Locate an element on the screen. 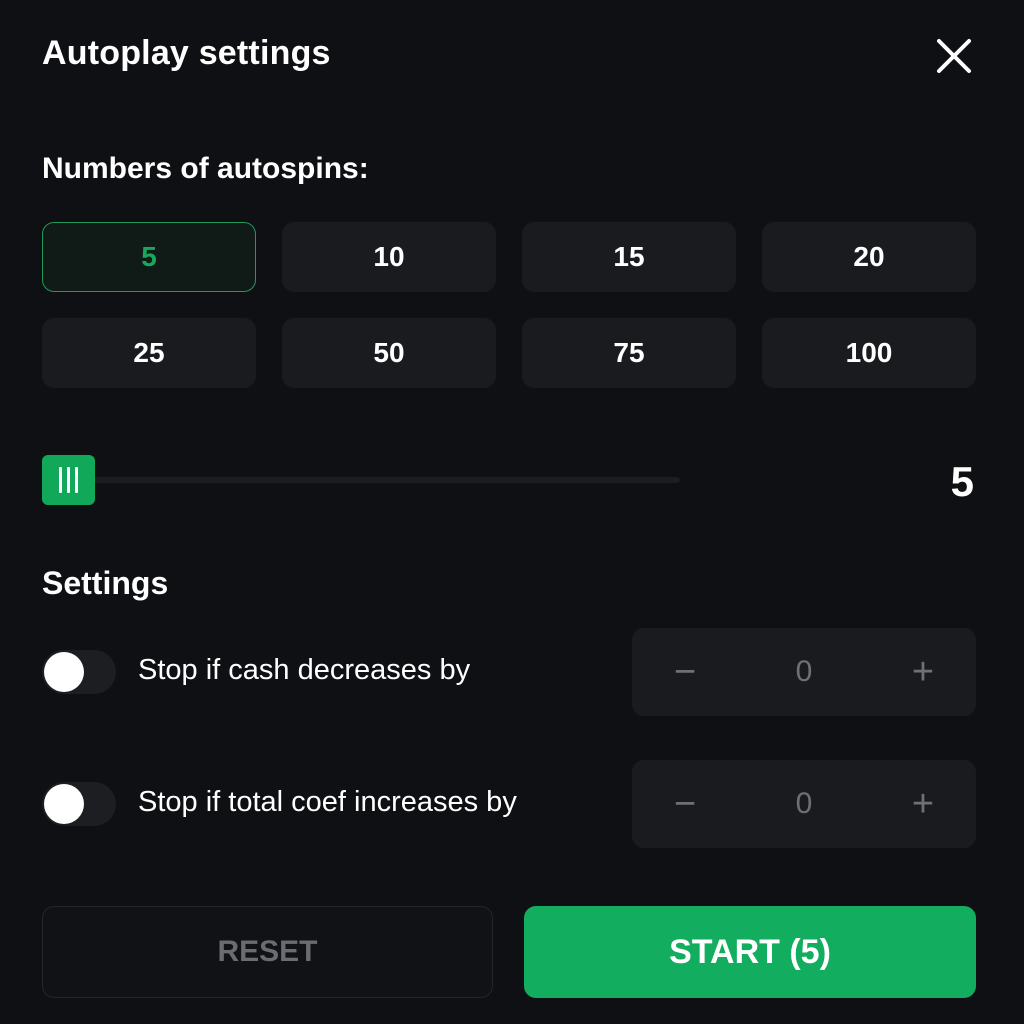 This screenshot has height=1024, width=1024. stop-cash-decrease-label: Stop if cash decreases by is located at coordinates (304, 670).